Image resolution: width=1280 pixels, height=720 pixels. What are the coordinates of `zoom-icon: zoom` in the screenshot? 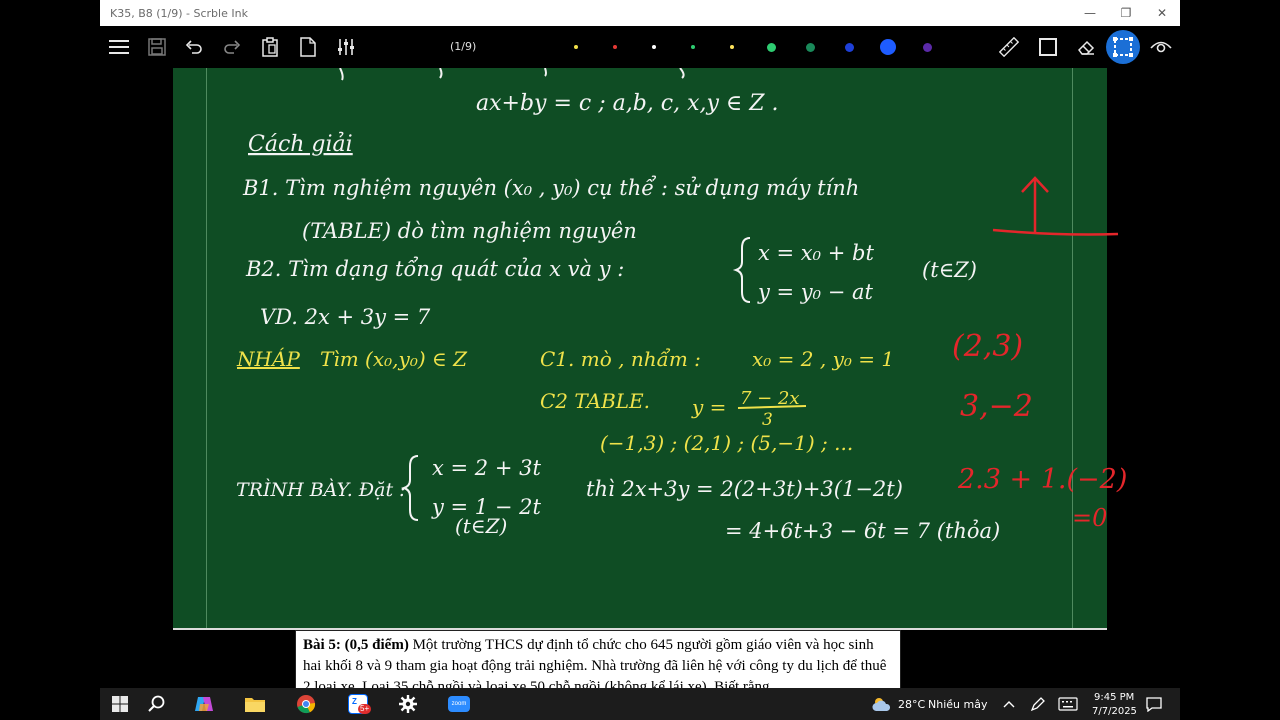 It's located at (459, 704).